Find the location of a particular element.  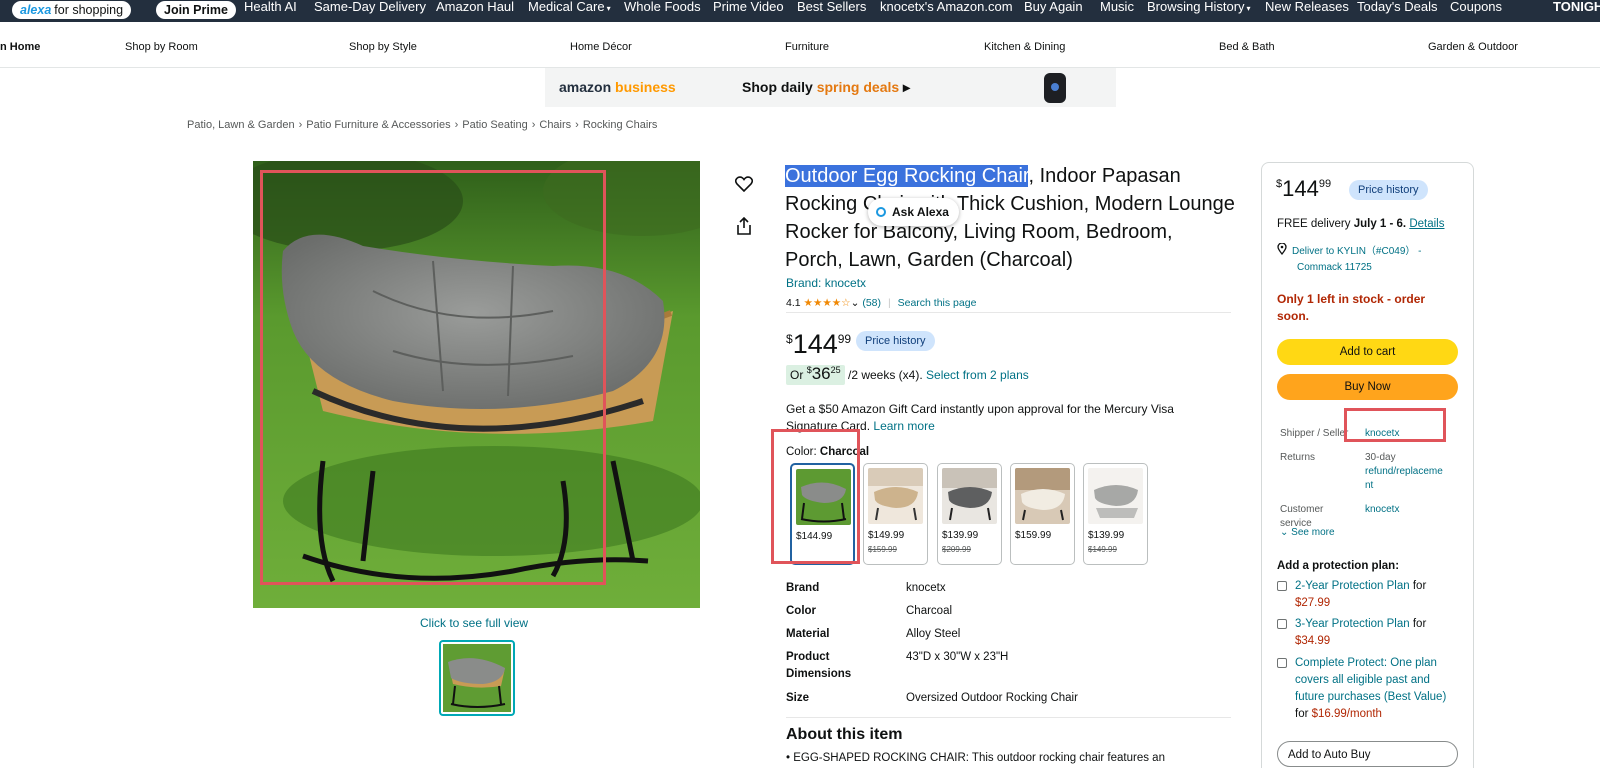

delivery-details-link: Details is located at coordinates (1426, 224).